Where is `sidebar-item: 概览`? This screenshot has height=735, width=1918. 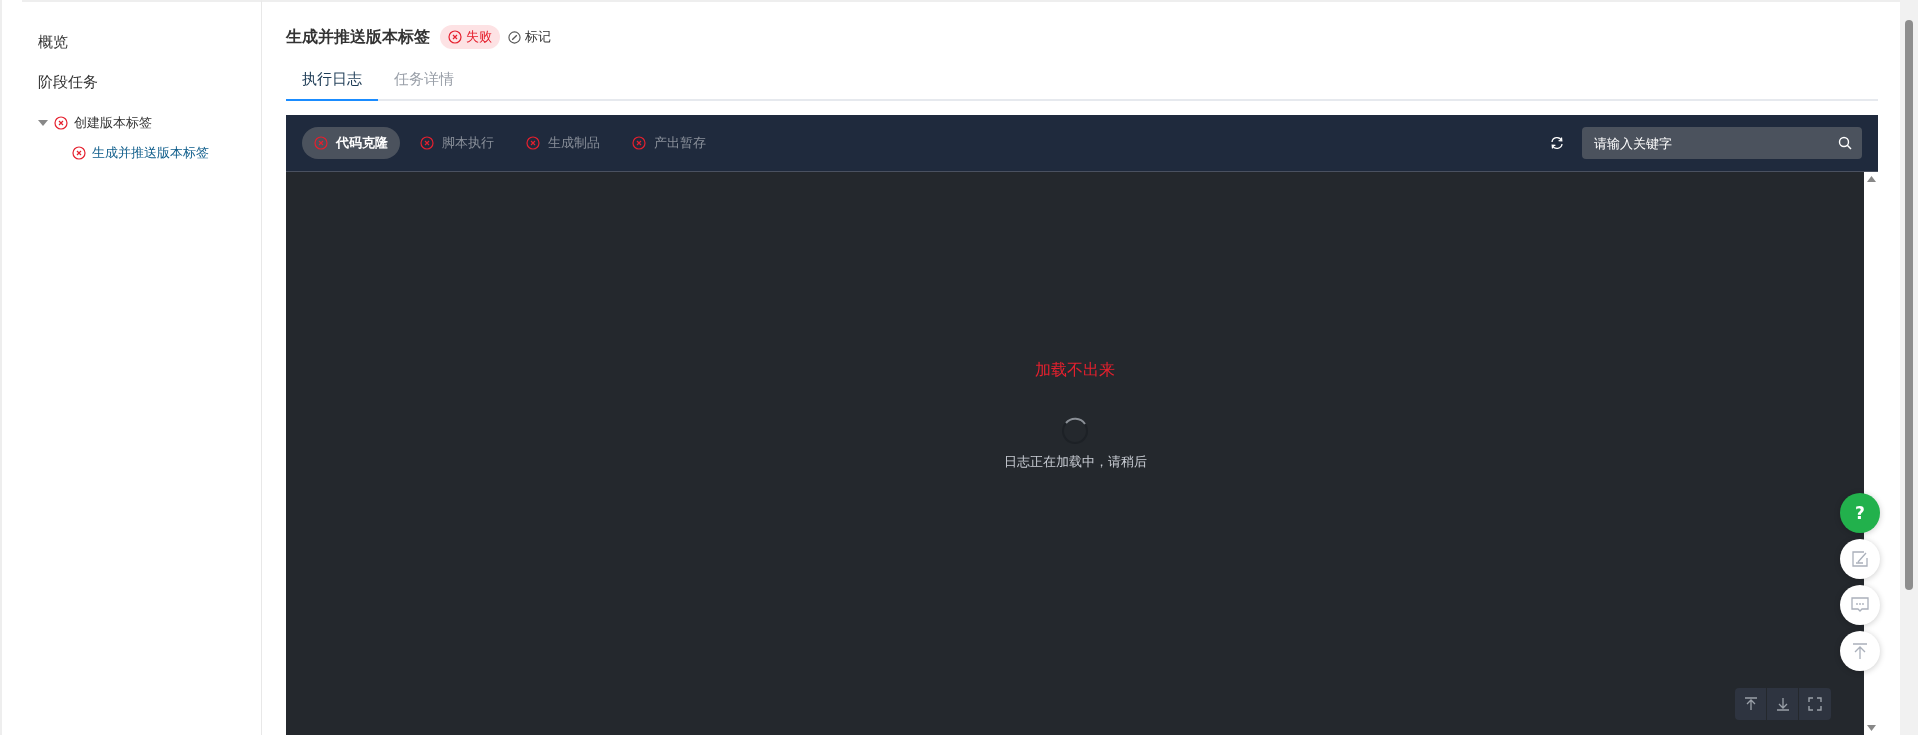 sidebar-item: 概览 is located at coordinates (141, 50).